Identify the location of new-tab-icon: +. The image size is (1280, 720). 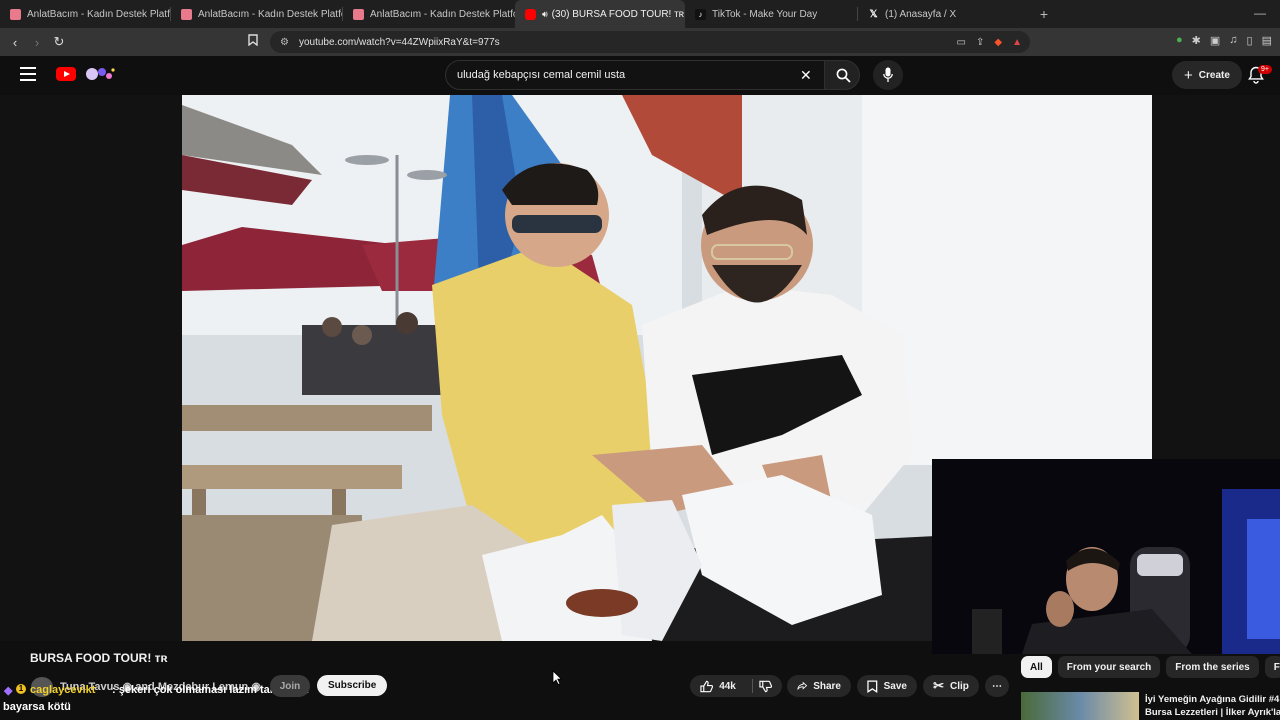
(1044, 14).